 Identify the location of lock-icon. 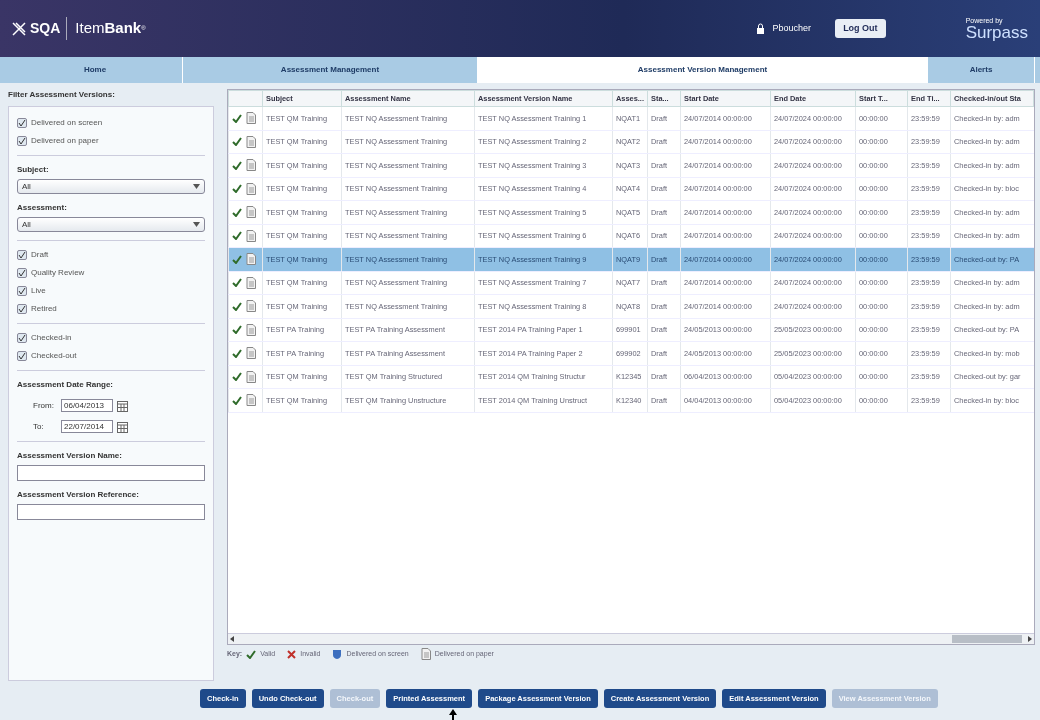
(760, 28).